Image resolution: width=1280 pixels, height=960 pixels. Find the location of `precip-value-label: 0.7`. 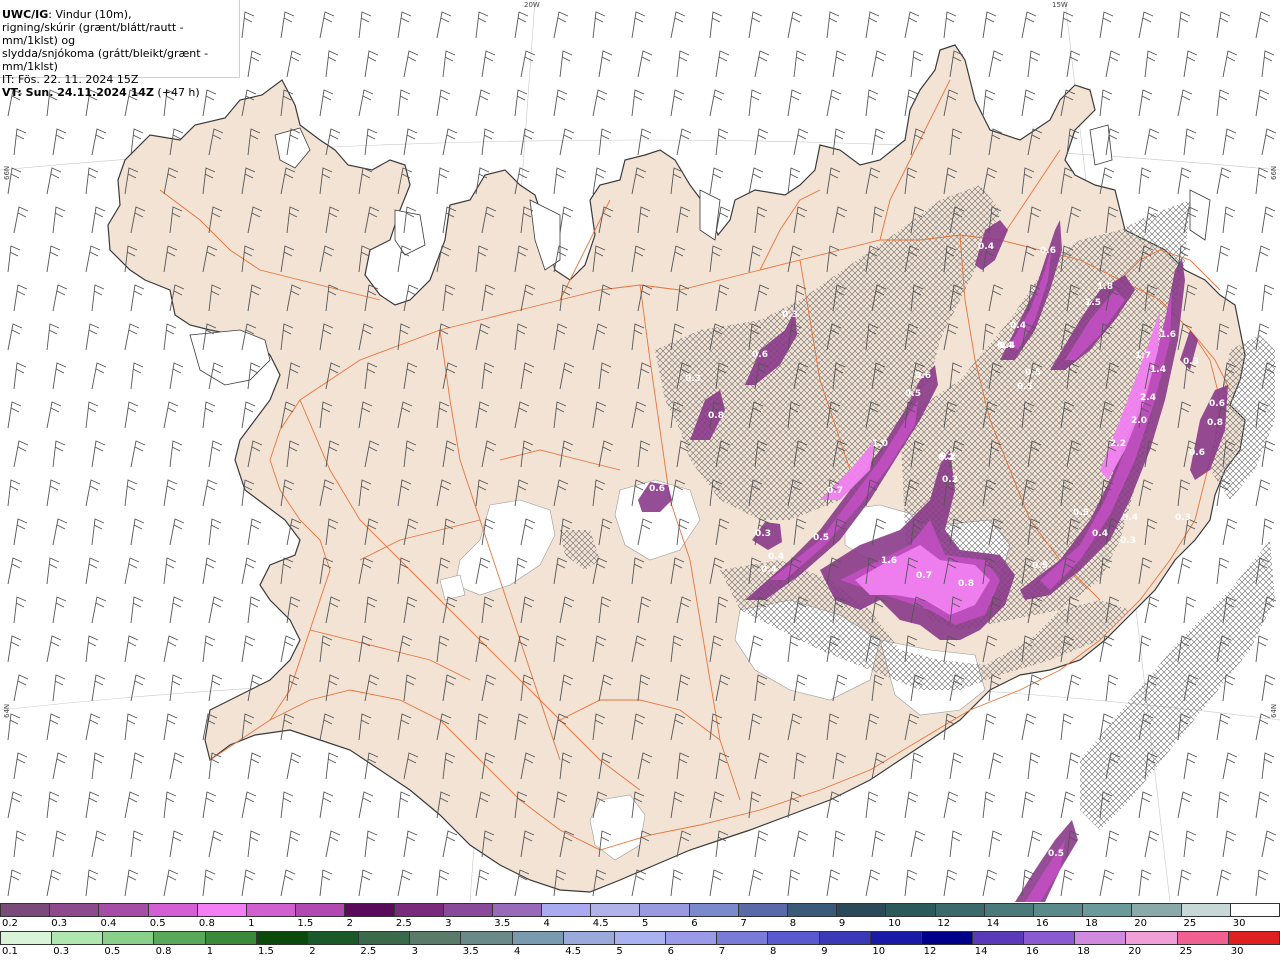

precip-value-label: 0.7 is located at coordinates (924, 576).